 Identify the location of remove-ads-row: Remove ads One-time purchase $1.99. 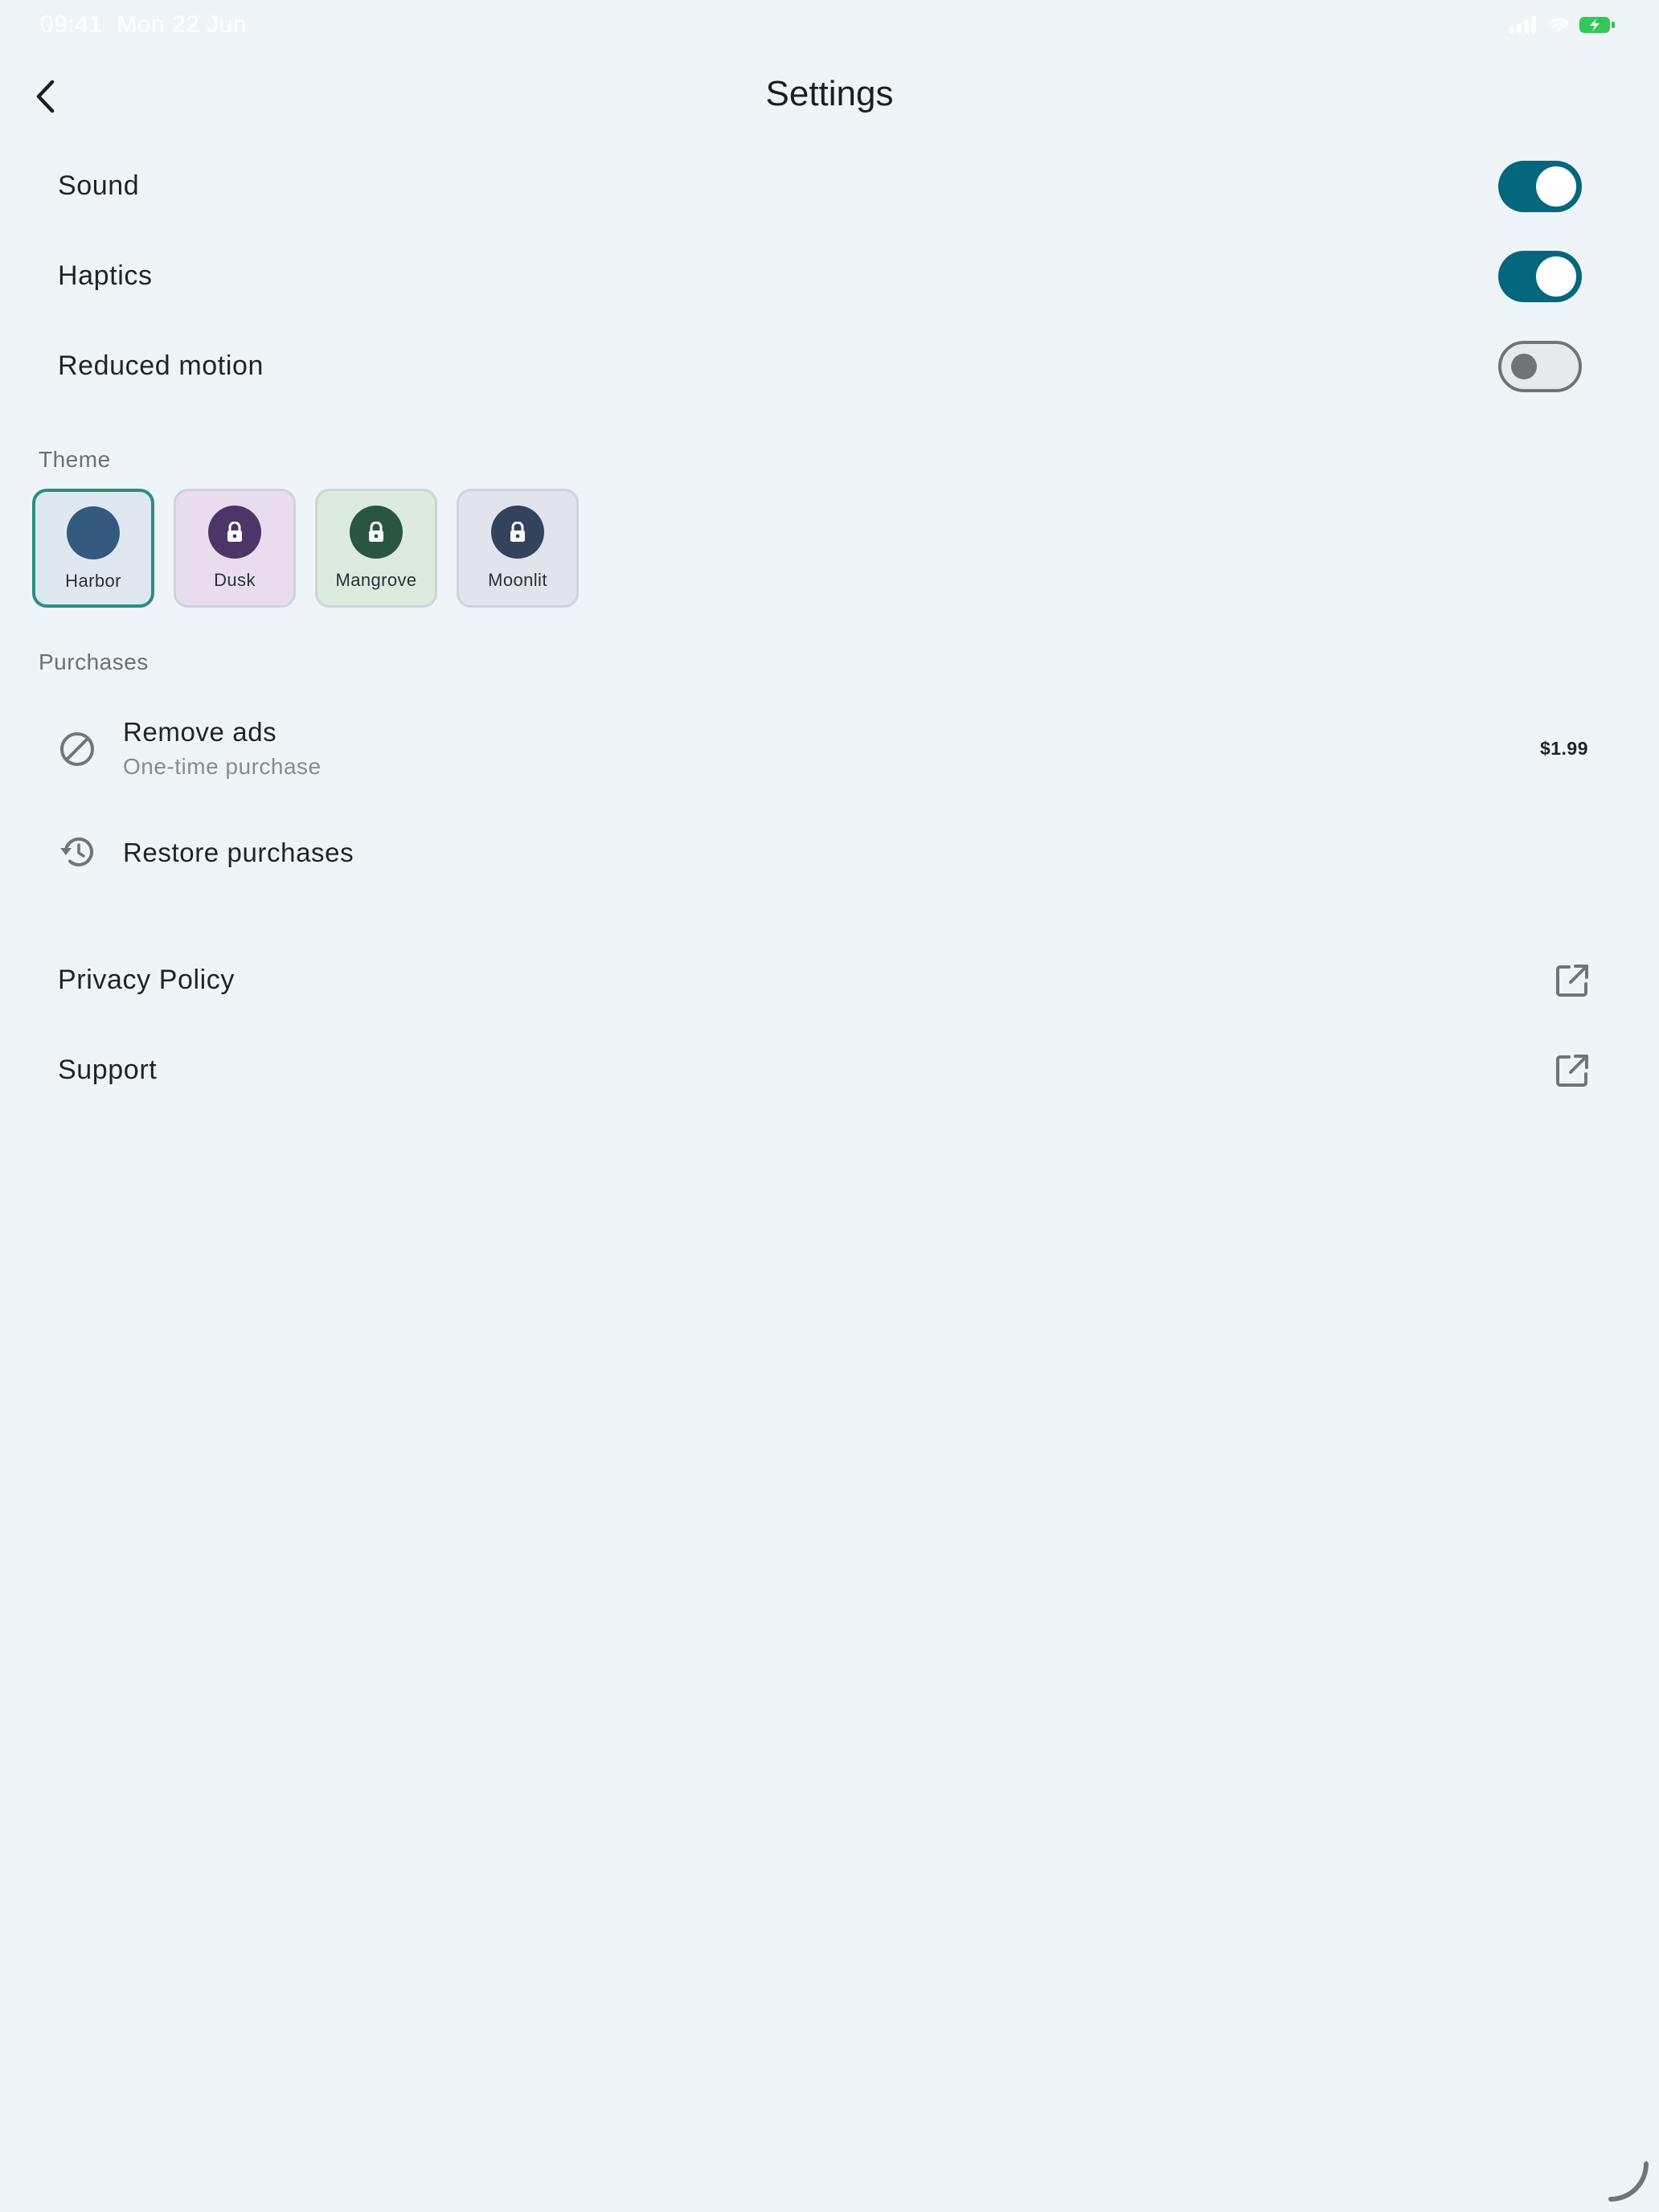
(816, 749).